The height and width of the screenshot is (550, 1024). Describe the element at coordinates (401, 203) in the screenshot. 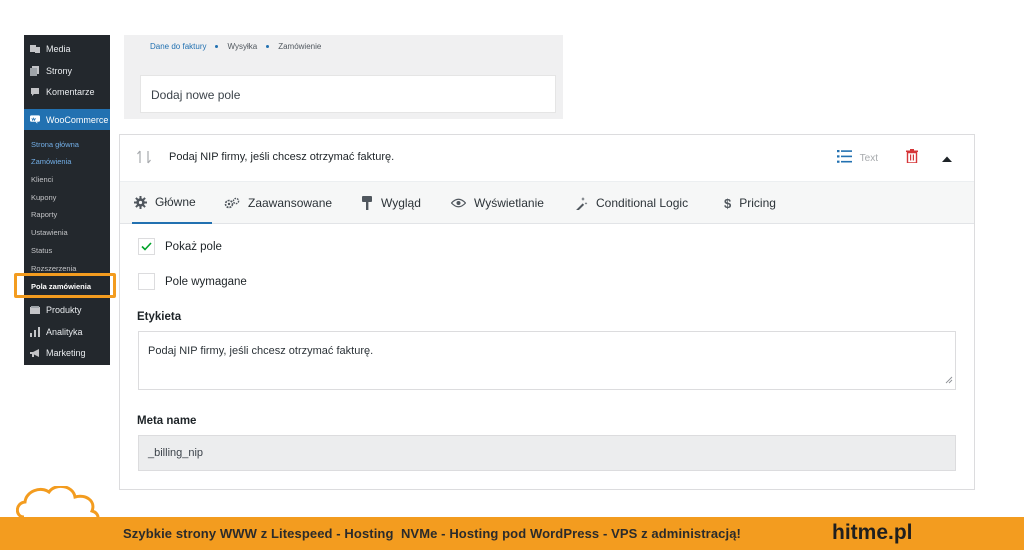

I see `tab-label: Wygląd` at that location.